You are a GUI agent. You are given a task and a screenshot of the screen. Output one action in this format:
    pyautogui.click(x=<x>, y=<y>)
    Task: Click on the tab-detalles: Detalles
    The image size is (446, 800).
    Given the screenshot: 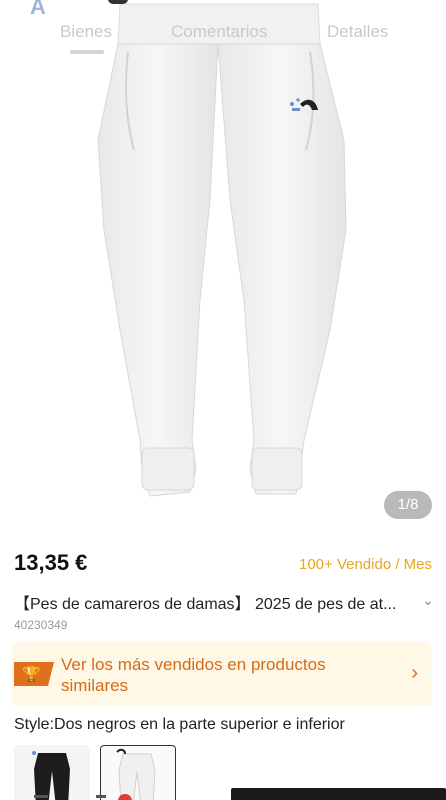 What is the action you would take?
    pyautogui.click(x=357, y=32)
    